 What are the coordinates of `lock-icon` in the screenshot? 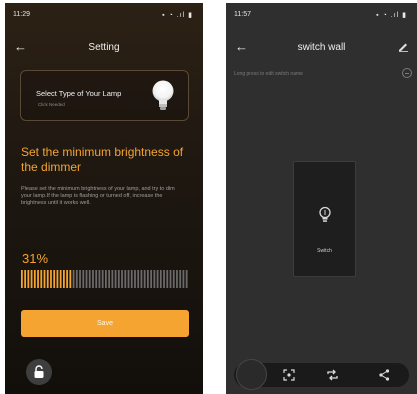 It's located at (39, 371).